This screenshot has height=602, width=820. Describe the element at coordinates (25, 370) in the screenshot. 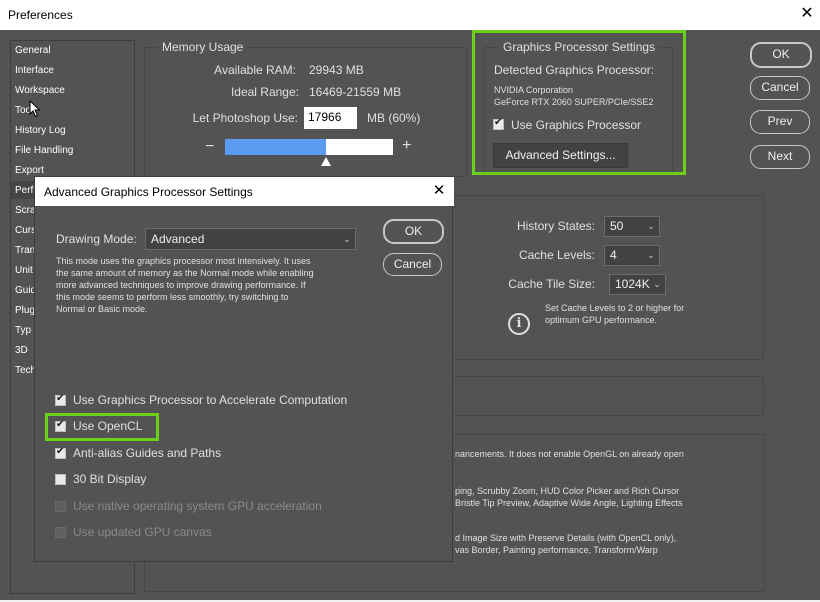

I see `sidebar-item-tech-previews: Tech` at that location.